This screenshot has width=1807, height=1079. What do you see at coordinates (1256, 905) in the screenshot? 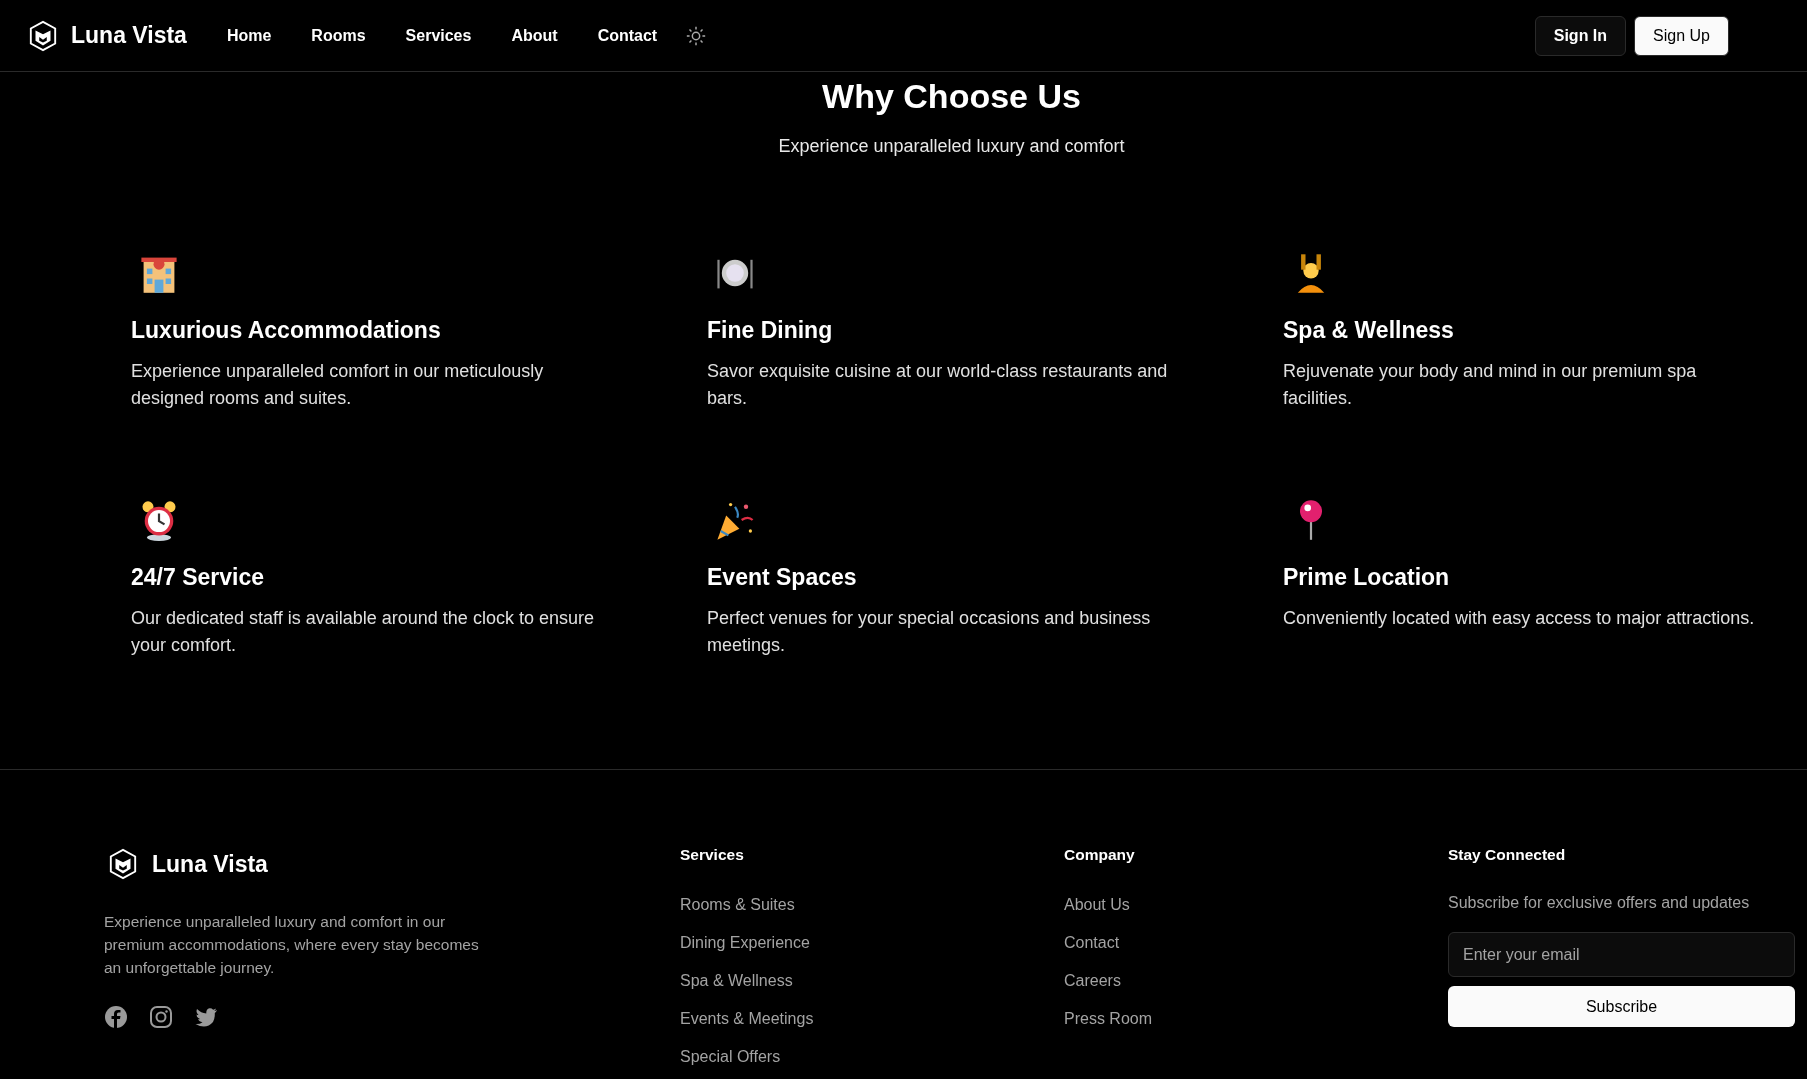
I see `footer-link: About Us` at bounding box center [1256, 905].